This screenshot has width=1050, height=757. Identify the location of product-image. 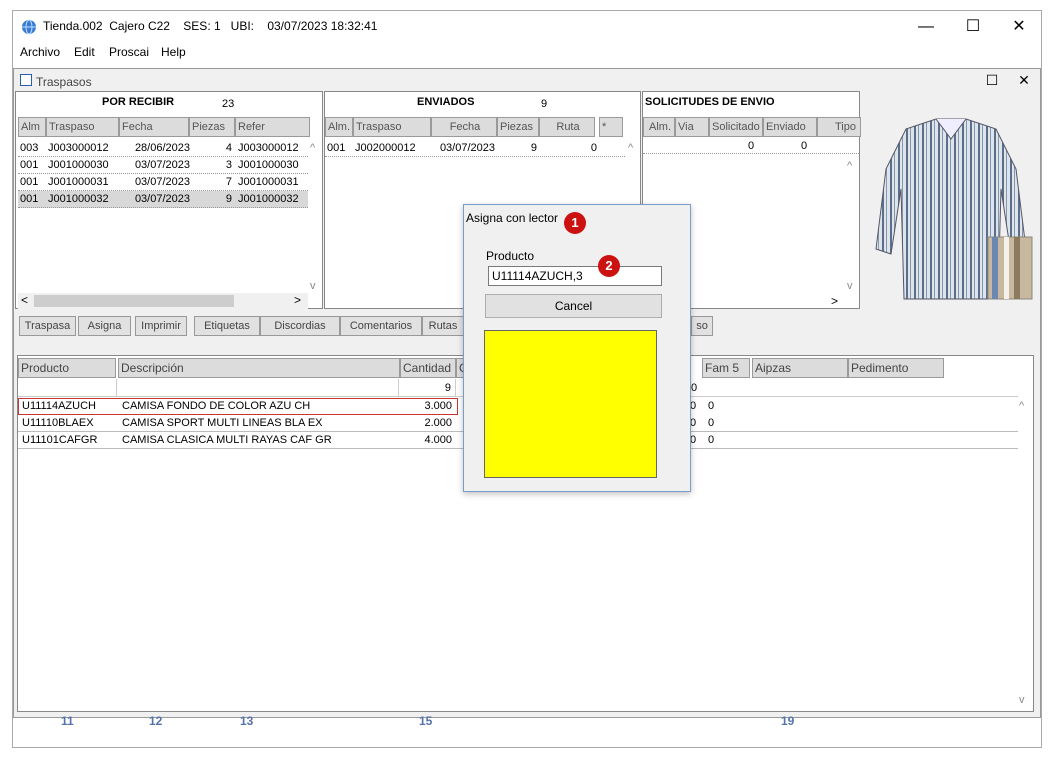
(954, 209).